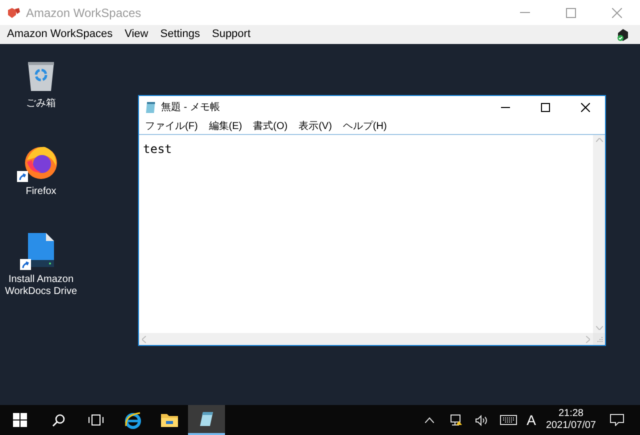 This screenshot has height=435, width=640. Describe the element at coordinates (133, 420) in the screenshot. I see `browser-e-icon` at that location.